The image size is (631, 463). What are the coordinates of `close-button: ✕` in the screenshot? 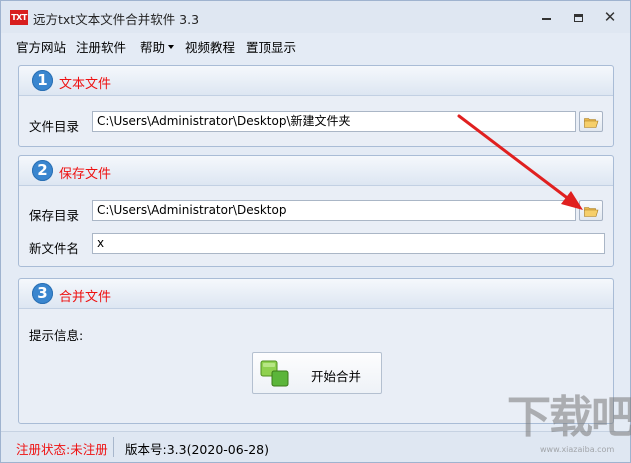 It's located at (610, 17).